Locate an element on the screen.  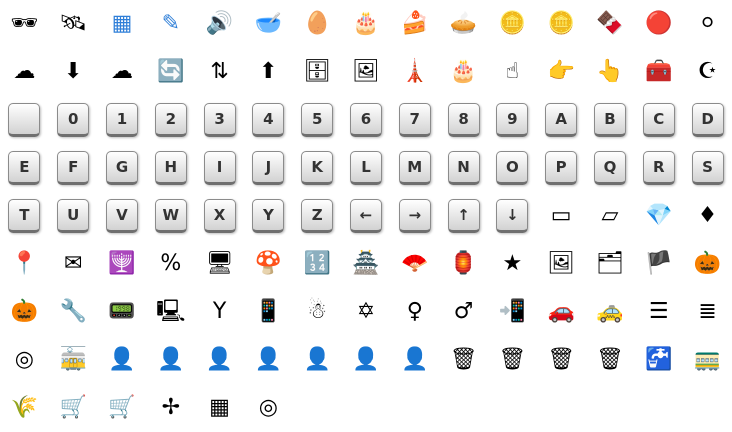
grid-cell: 🛰 is located at coordinates (73, 24).